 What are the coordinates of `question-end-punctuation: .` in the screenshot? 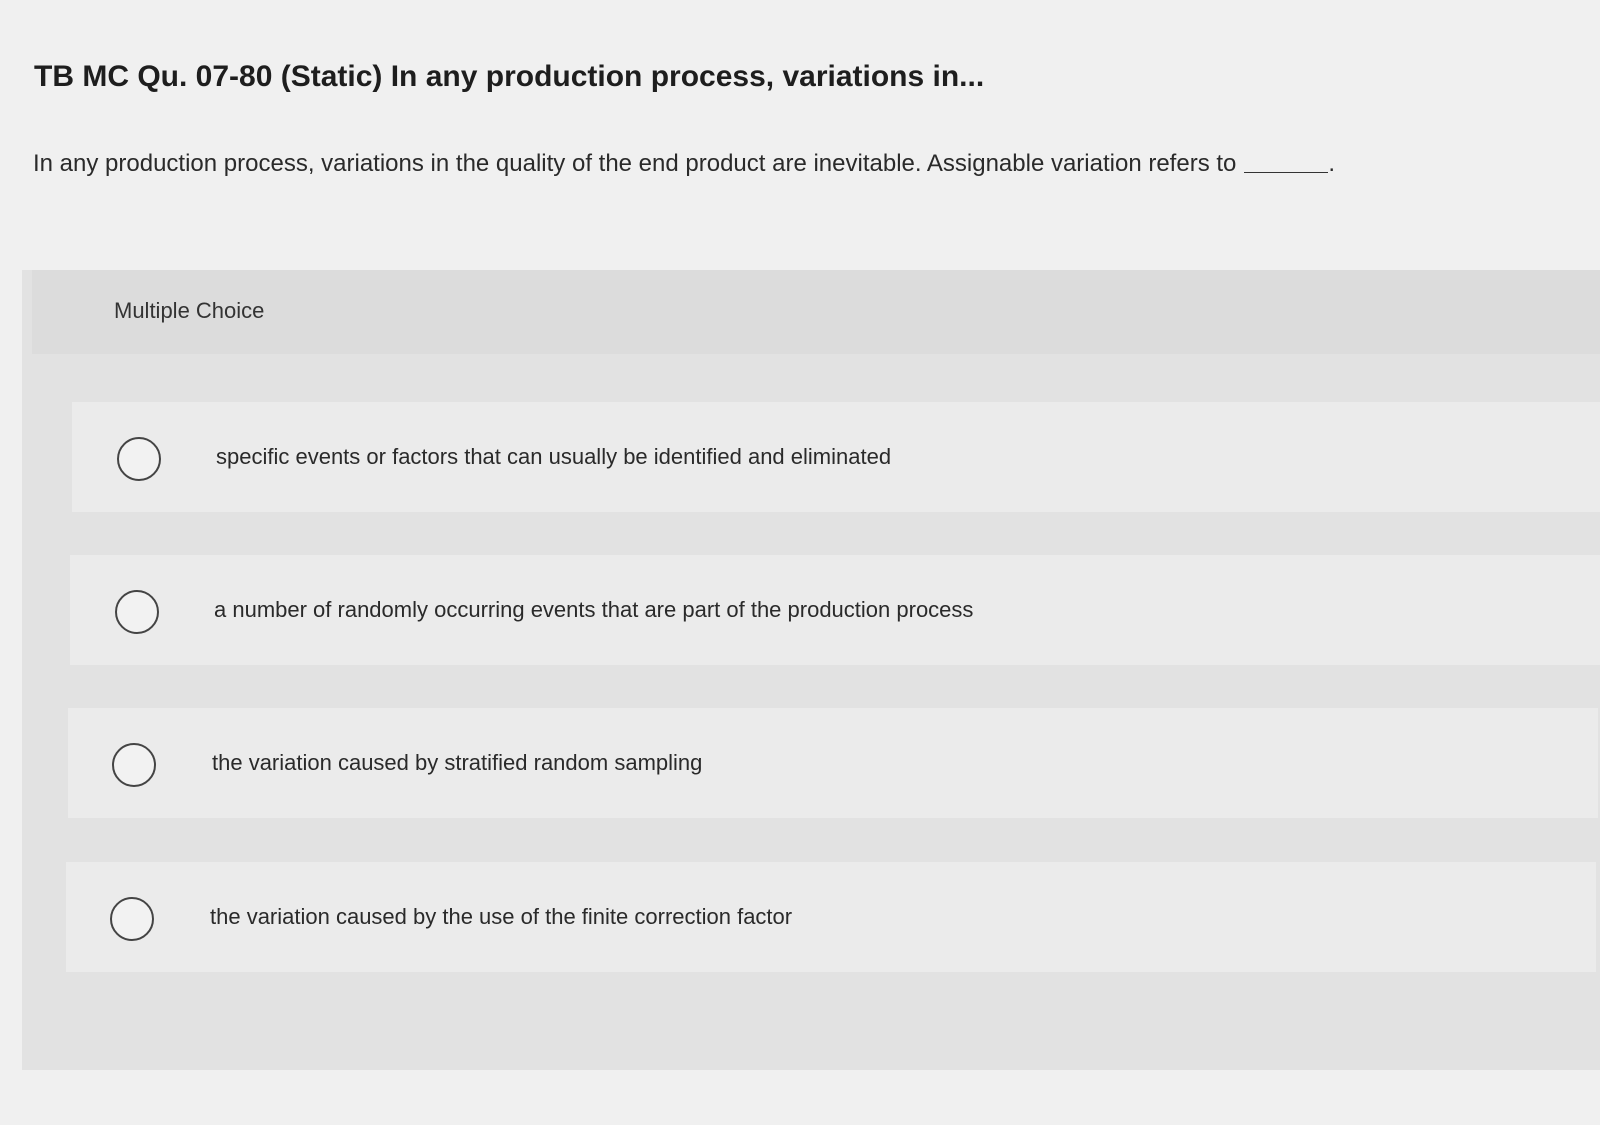 It's located at (1332, 163).